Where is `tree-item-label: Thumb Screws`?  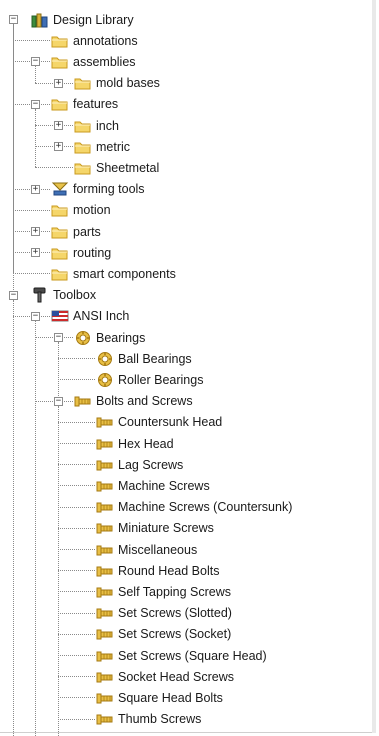 tree-item-label: Thumb Screws is located at coordinates (160, 719).